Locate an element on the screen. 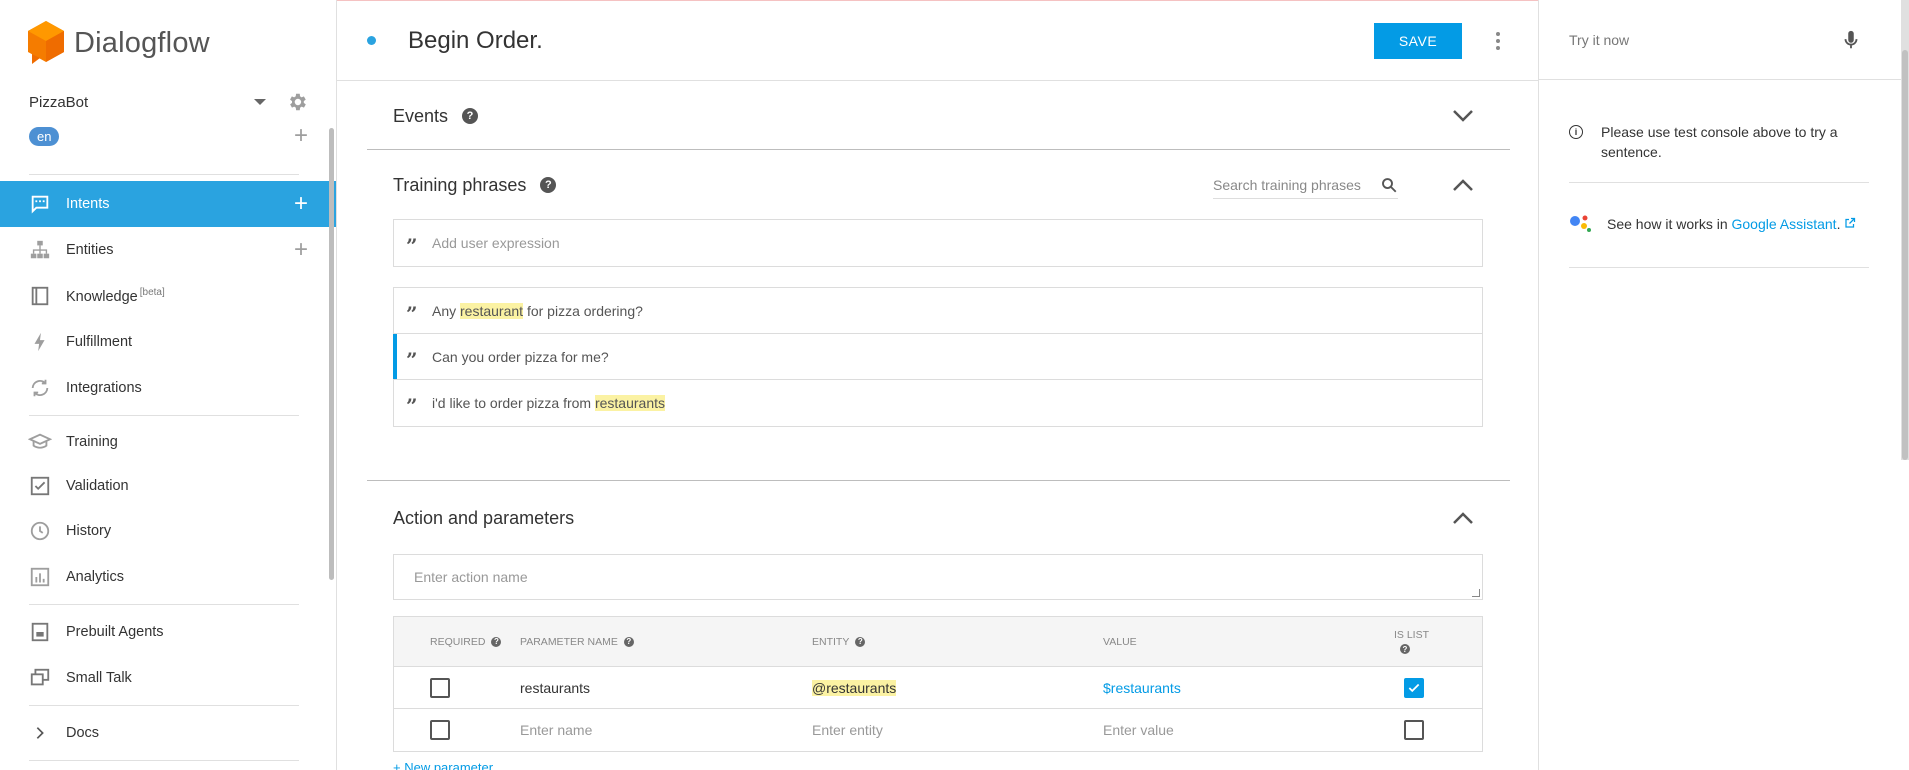 The height and width of the screenshot is (770, 1909). external-link-icon is located at coordinates (1850, 223).